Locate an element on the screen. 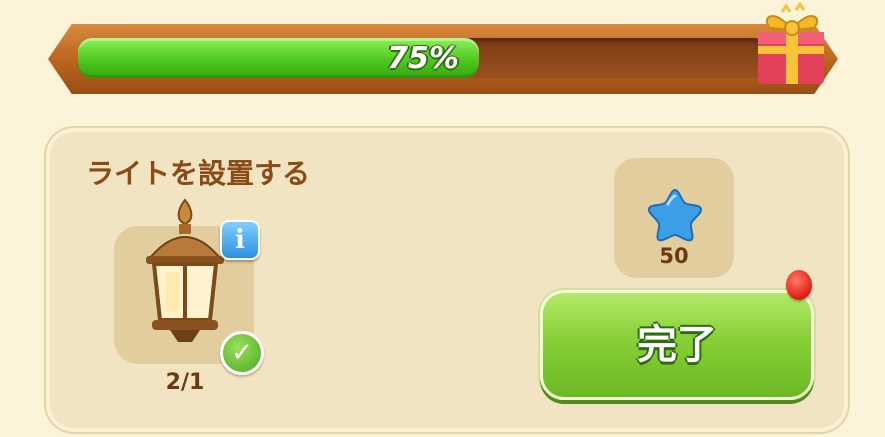 The height and width of the screenshot is (437, 885). reward-amount: 50 is located at coordinates (674, 256).